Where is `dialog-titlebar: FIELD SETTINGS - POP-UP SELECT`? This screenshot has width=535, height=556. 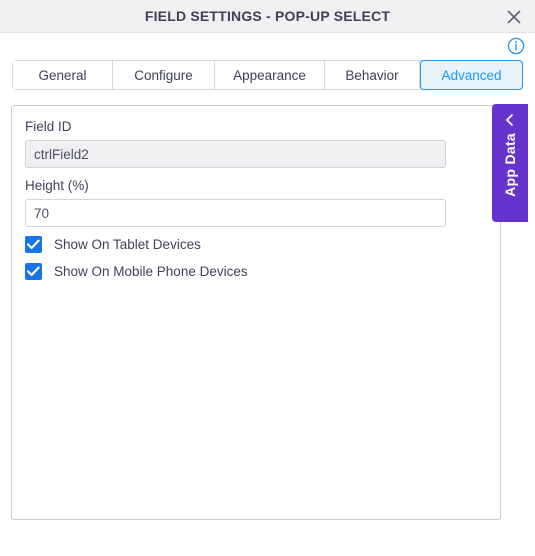 dialog-titlebar: FIELD SETTINGS - POP-UP SELECT is located at coordinates (267, 16).